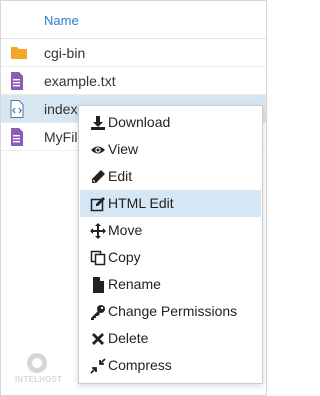 Image resolution: width=320 pixels, height=396 pixels. I want to click on html-edit-icon, so click(98, 204).